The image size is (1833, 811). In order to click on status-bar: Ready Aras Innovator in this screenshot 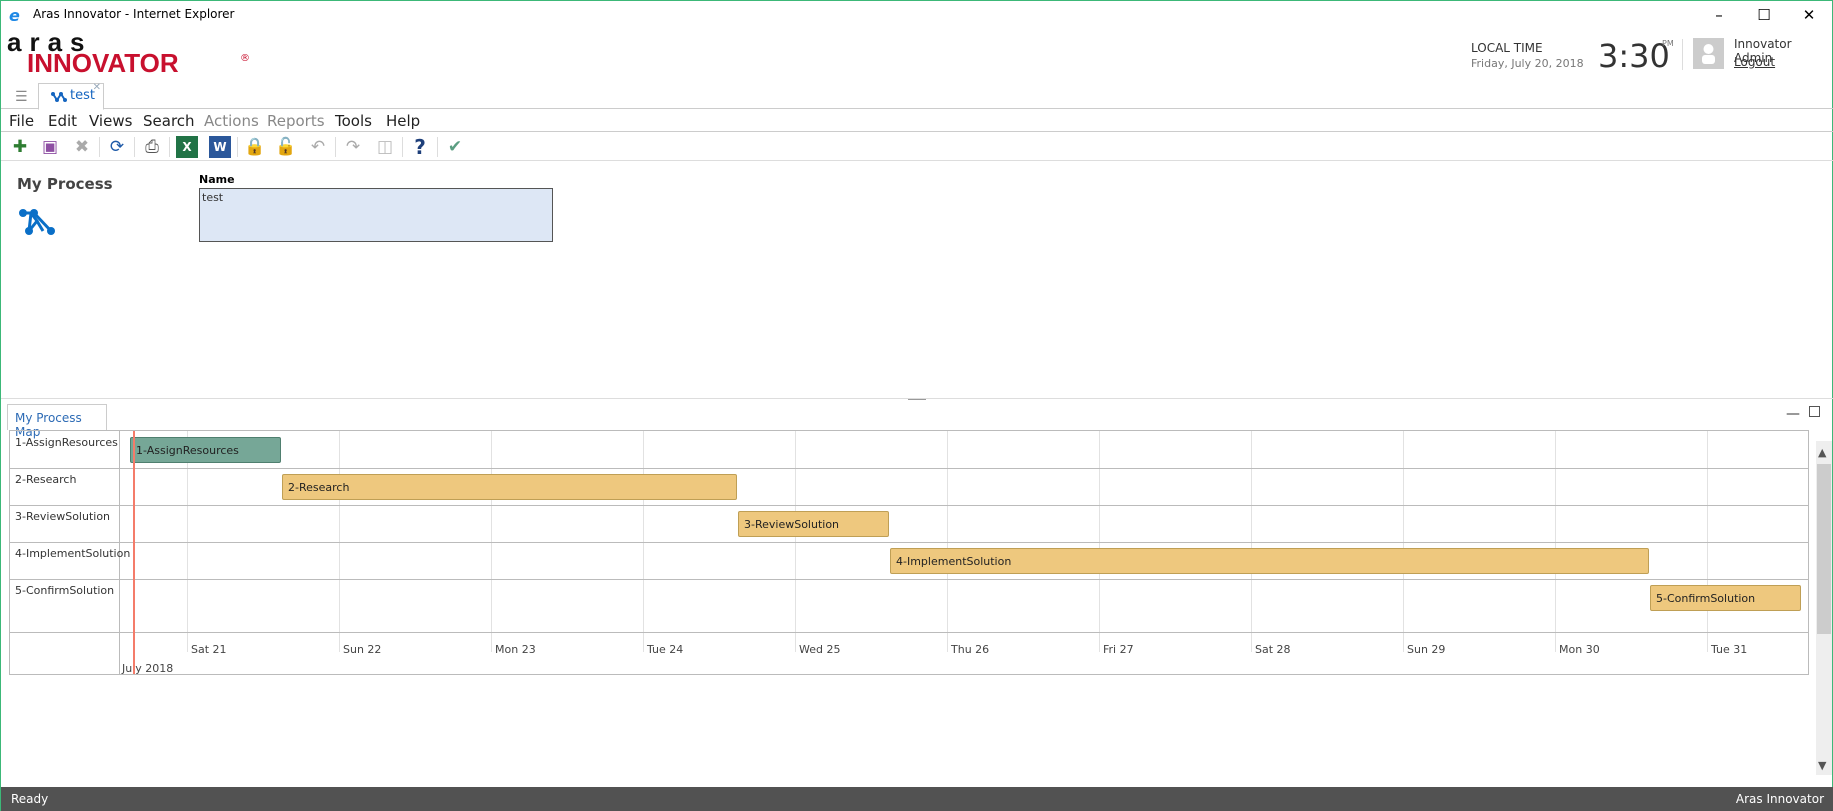, I will do `click(917, 799)`.